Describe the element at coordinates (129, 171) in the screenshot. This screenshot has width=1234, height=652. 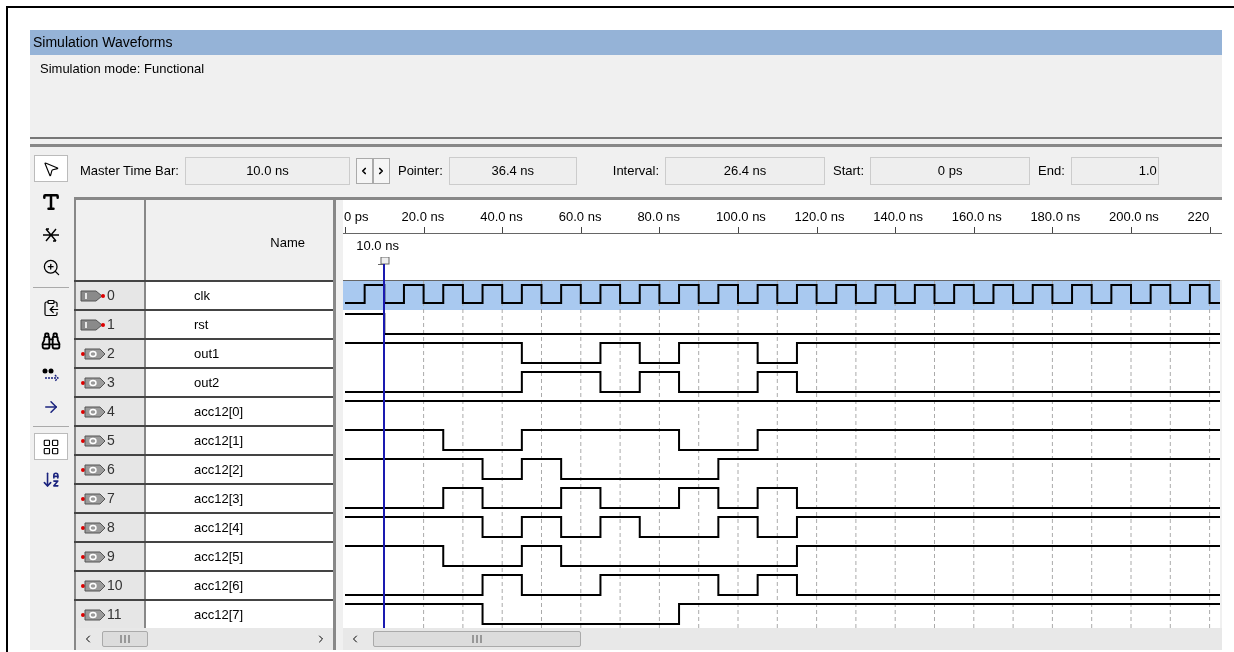
I see `field-label: Master Time Bar:` at that location.